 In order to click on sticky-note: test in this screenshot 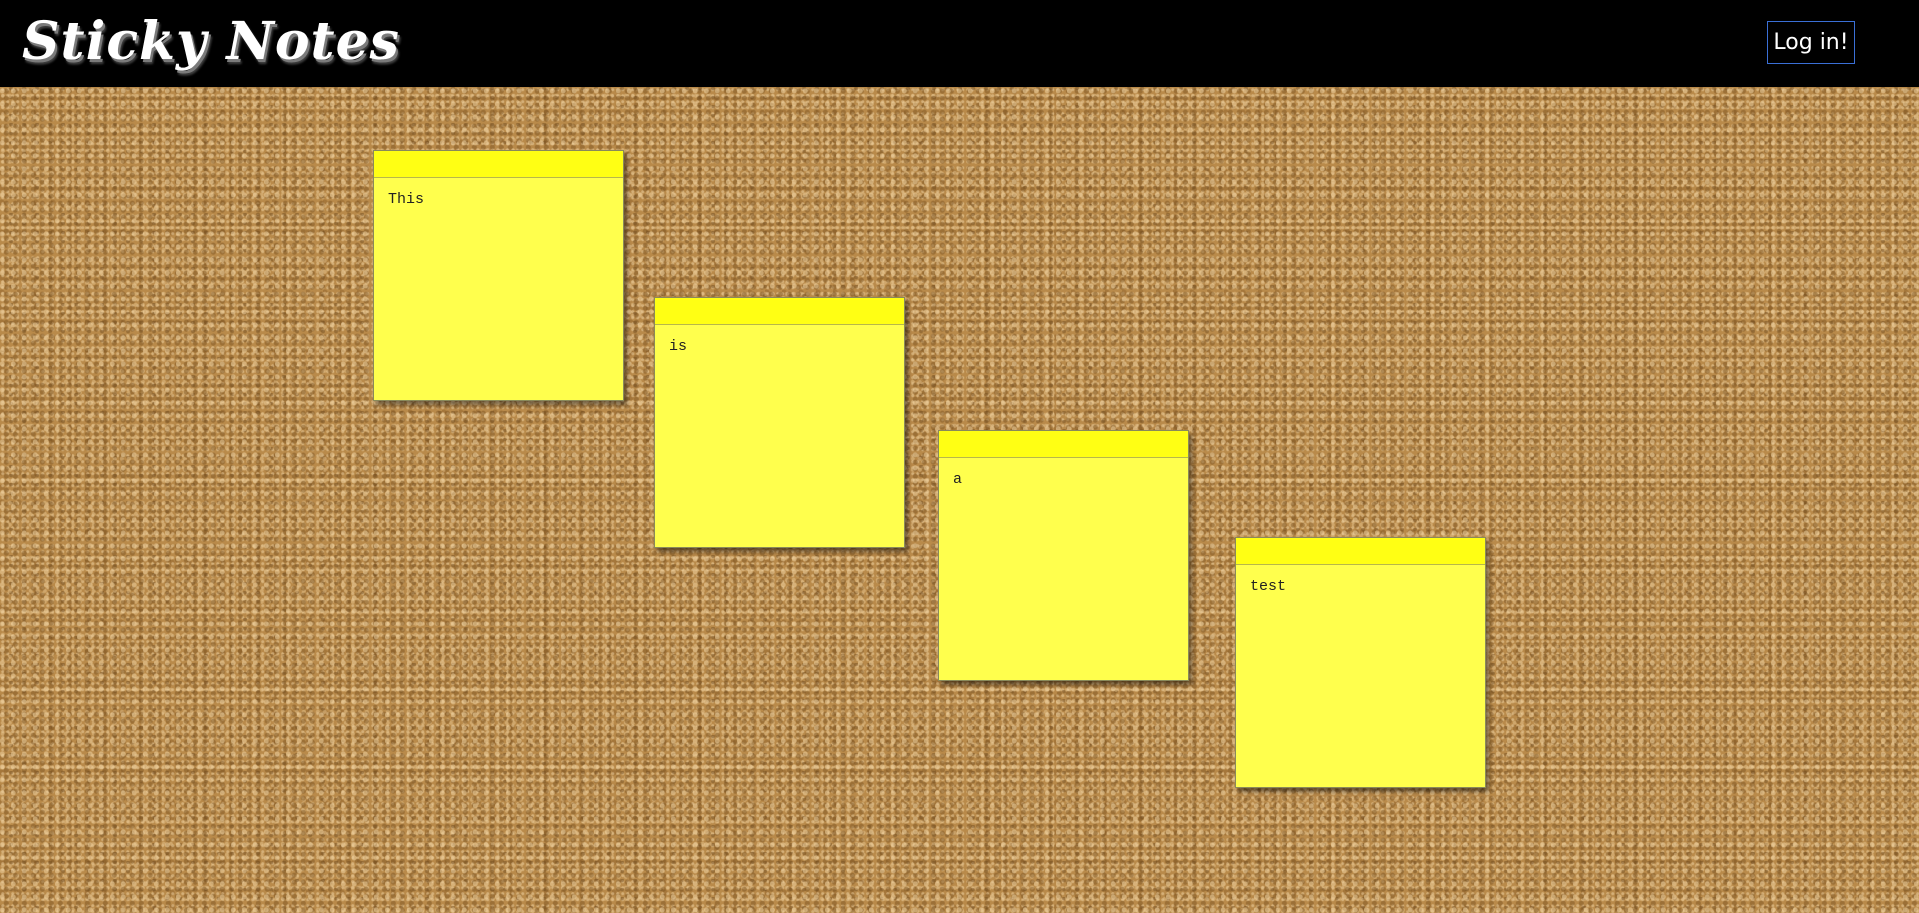, I will do `click(1360, 663)`.